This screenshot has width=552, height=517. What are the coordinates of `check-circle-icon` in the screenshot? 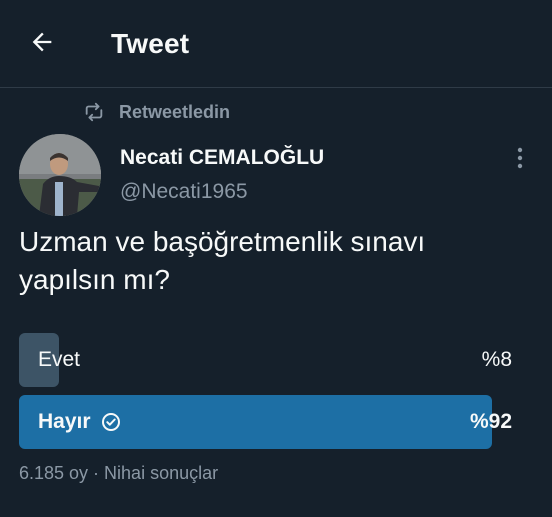 It's located at (111, 422).